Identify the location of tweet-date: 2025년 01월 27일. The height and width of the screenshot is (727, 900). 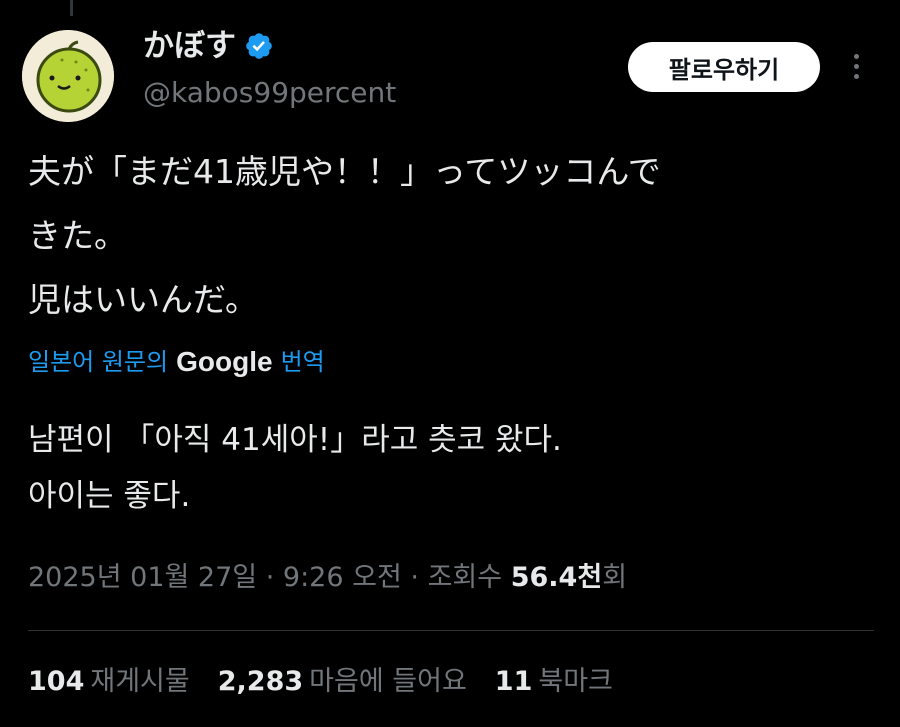
(142, 577).